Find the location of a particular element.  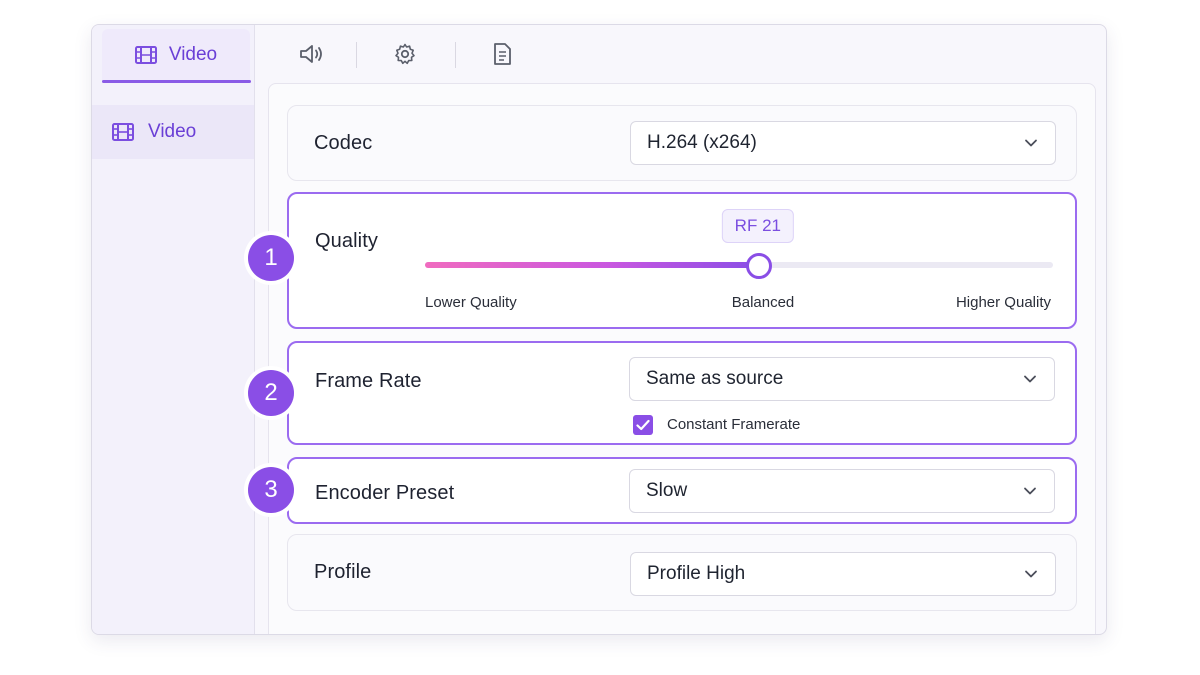

profile-select: Profile High is located at coordinates (843, 574).